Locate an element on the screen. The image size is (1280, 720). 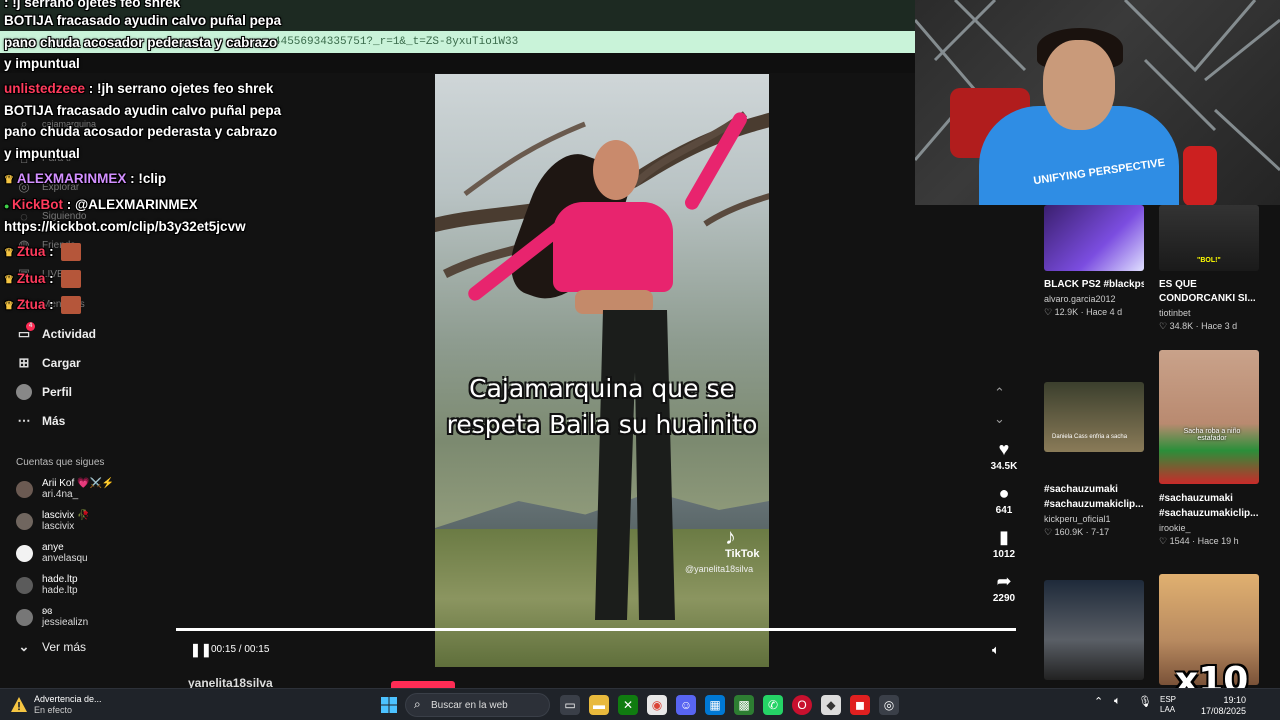
taskbar-search: ⌕ Buscar en la web is located at coordinates (477, 705).